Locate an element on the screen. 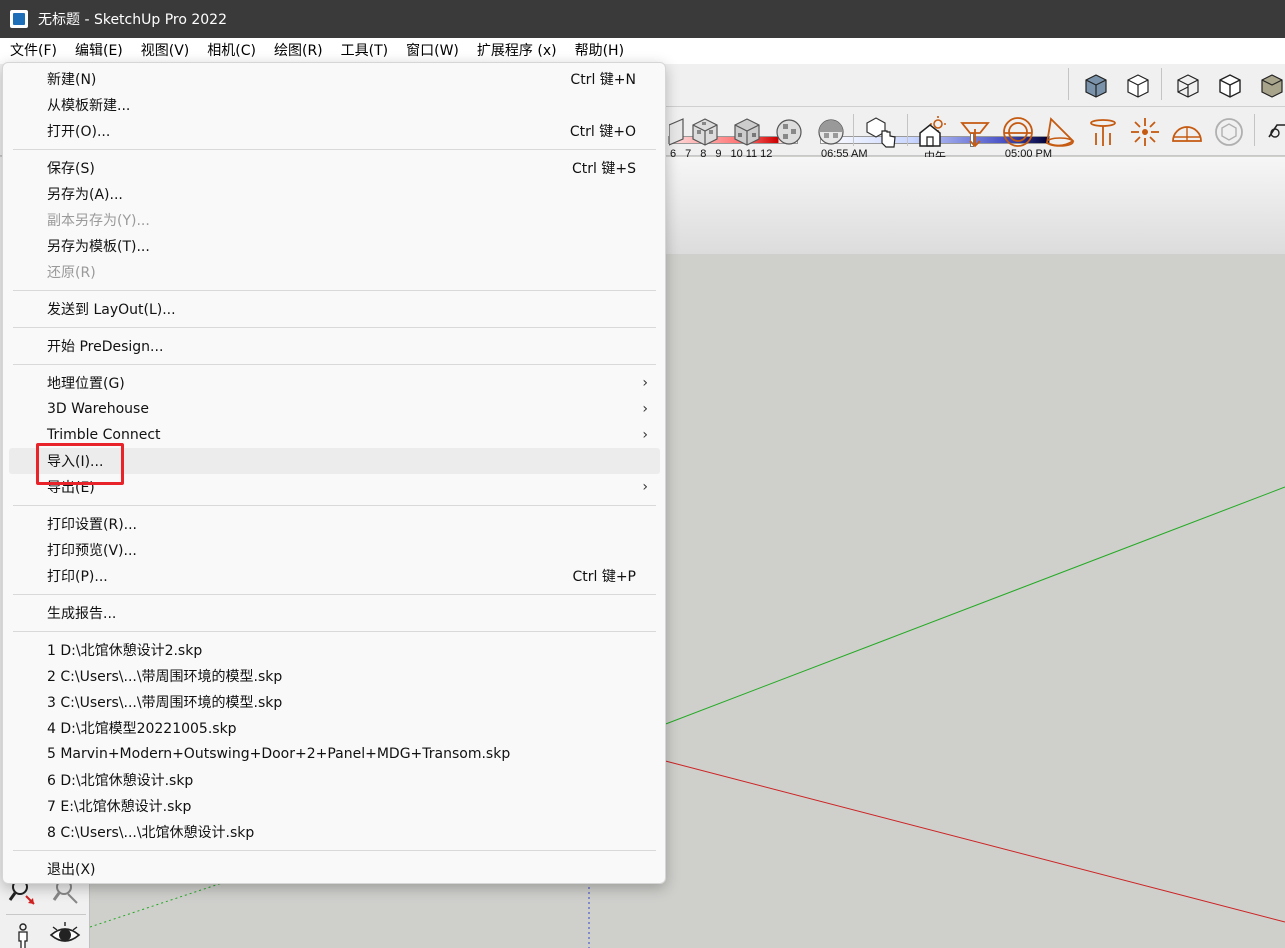 This screenshot has height=948, width=1285. menu-help: 帮助(H) is located at coordinates (599, 51).